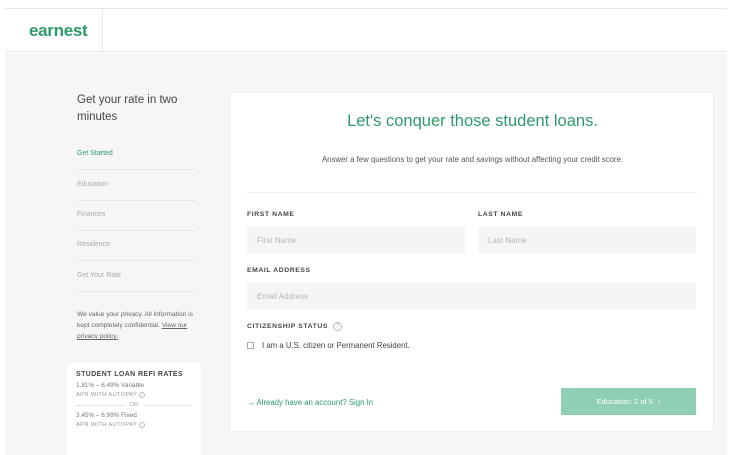 Image resolution: width=734 pixels, height=455 pixels. What do you see at coordinates (472, 121) in the screenshot?
I see `page-title: Let's conquer those student loans.` at bounding box center [472, 121].